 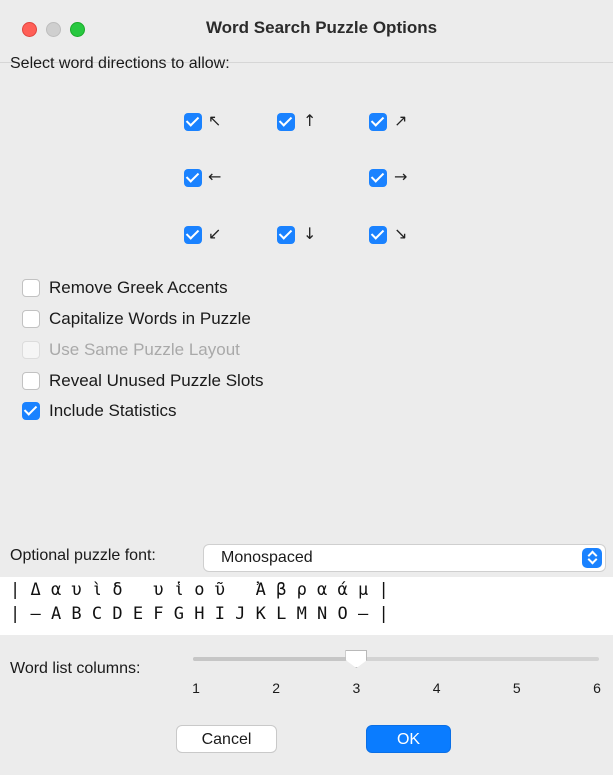 What do you see at coordinates (193, 178) in the screenshot?
I see `direction-checkbox-left` at bounding box center [193, 178].